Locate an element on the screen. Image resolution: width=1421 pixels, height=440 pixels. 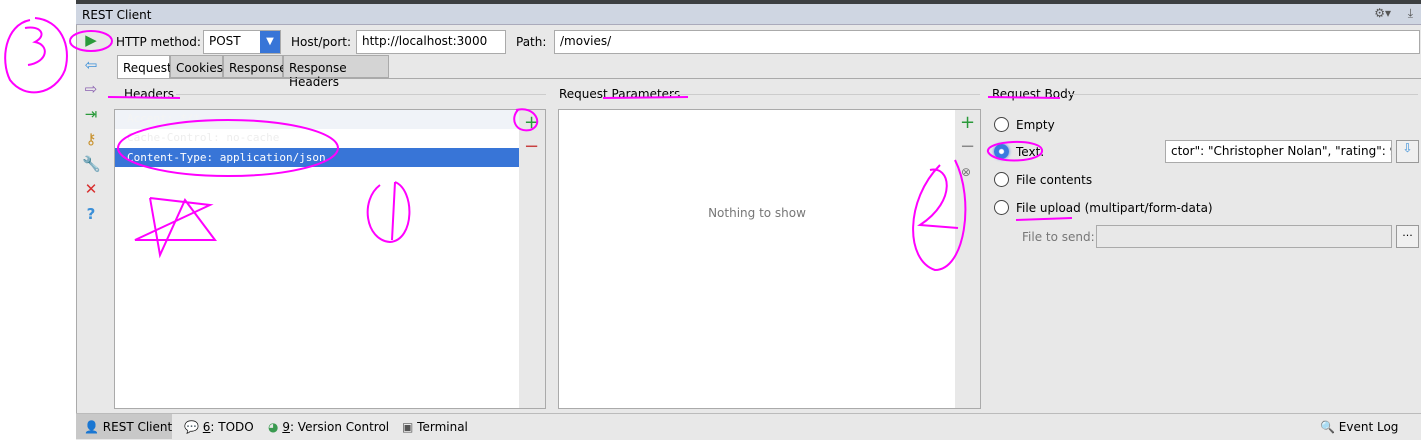
annotation-underline is located at coordinates (144, 97).